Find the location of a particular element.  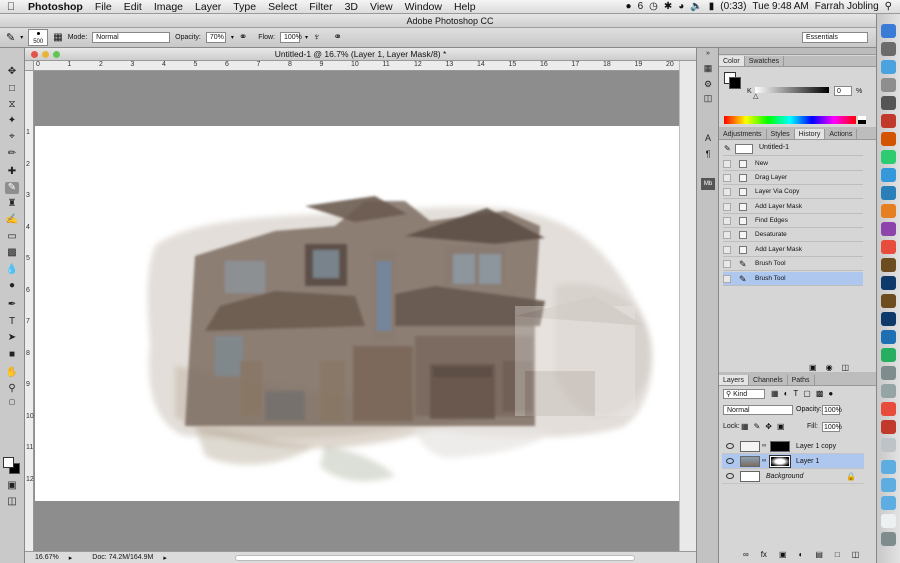

menu-layer: Layer is located at coordinates (208, 7).